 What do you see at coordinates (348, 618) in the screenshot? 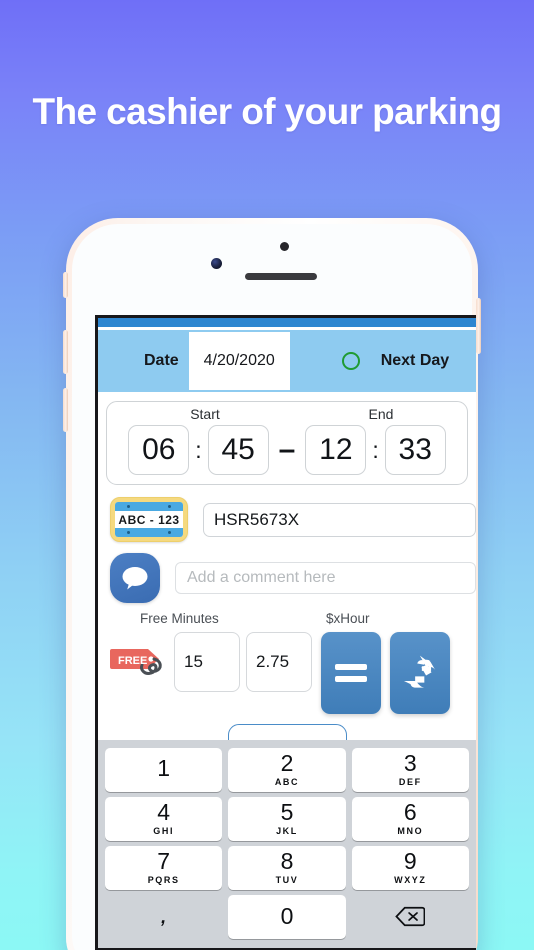
I see `price-per-hour-caption: $xHour` at bounding box center [348, 618].